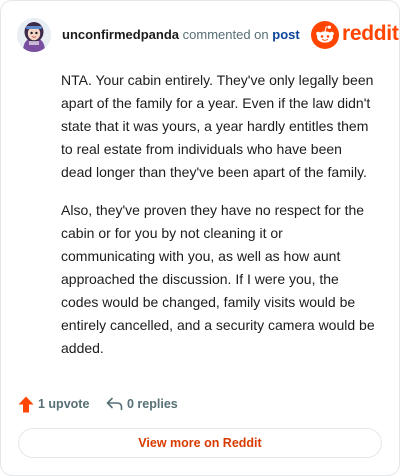 The width and height of the screenshot is (400, 476). I want to click on reddit-snoo-icon, so click(325, 35).